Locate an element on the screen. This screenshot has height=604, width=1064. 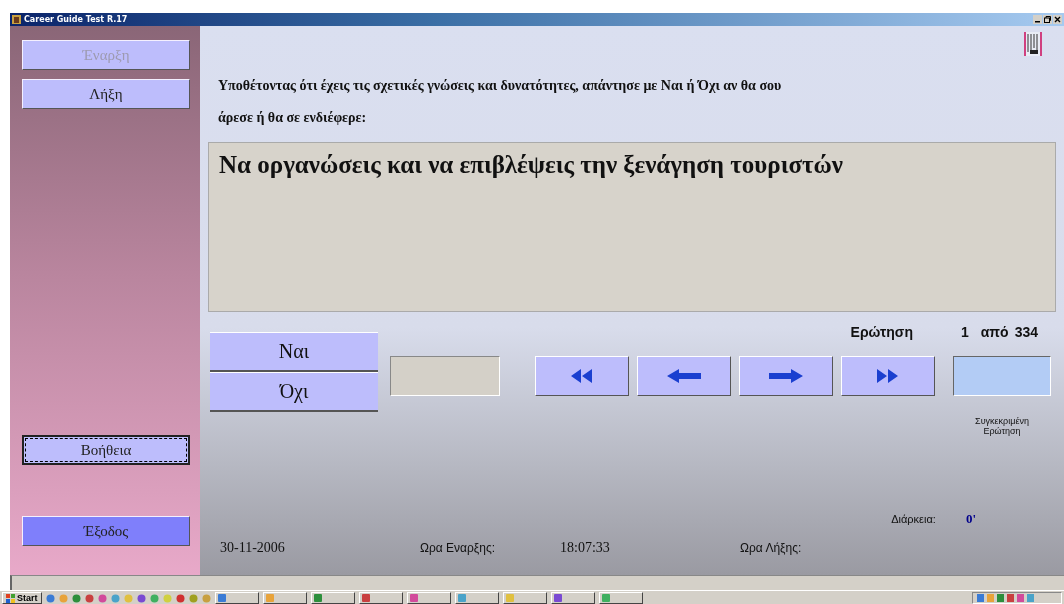
close-icon is located at coordinates (1057, 19).